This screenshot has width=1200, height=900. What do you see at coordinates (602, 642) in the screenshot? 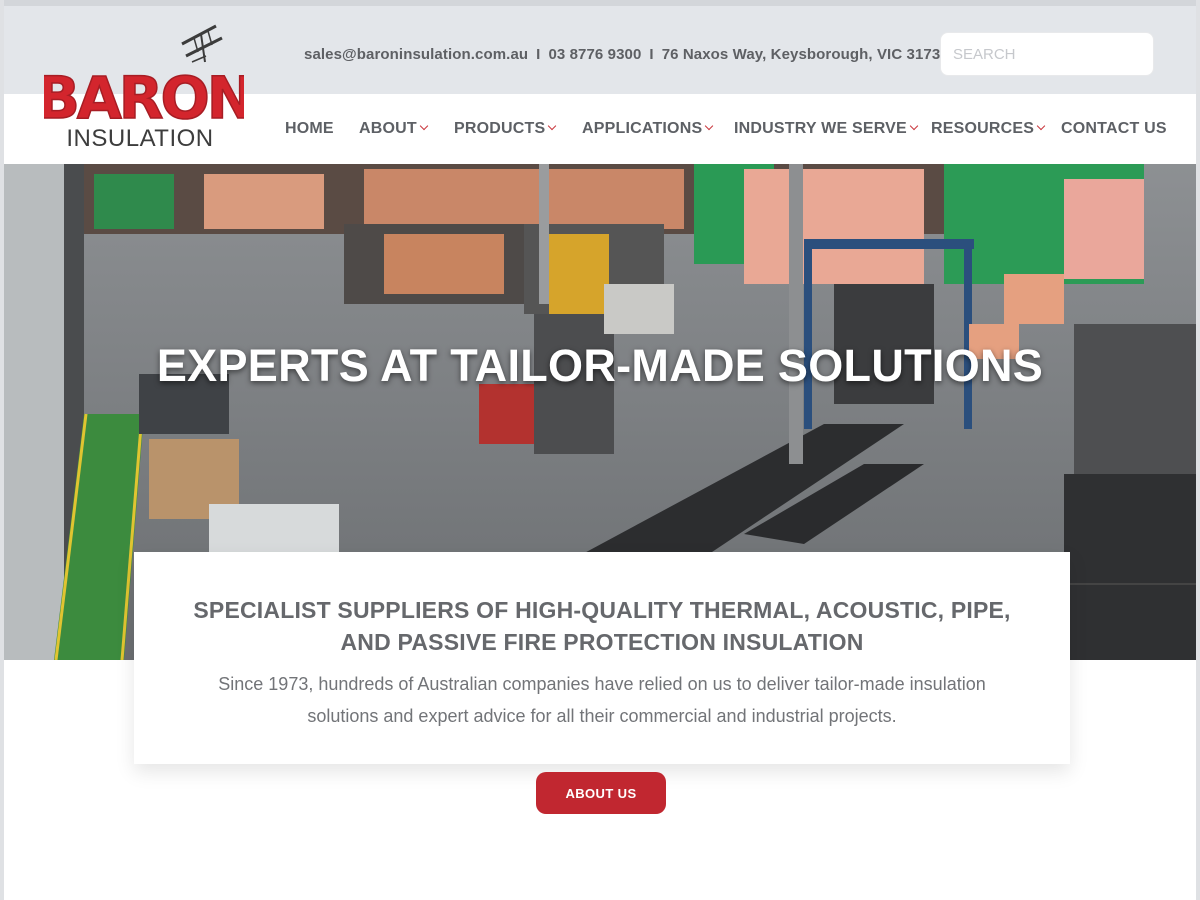
I see `intro-heading-line2: AND PASSIVE FIRE PROTECTION INSULATION` at bounding box center [602, 642].